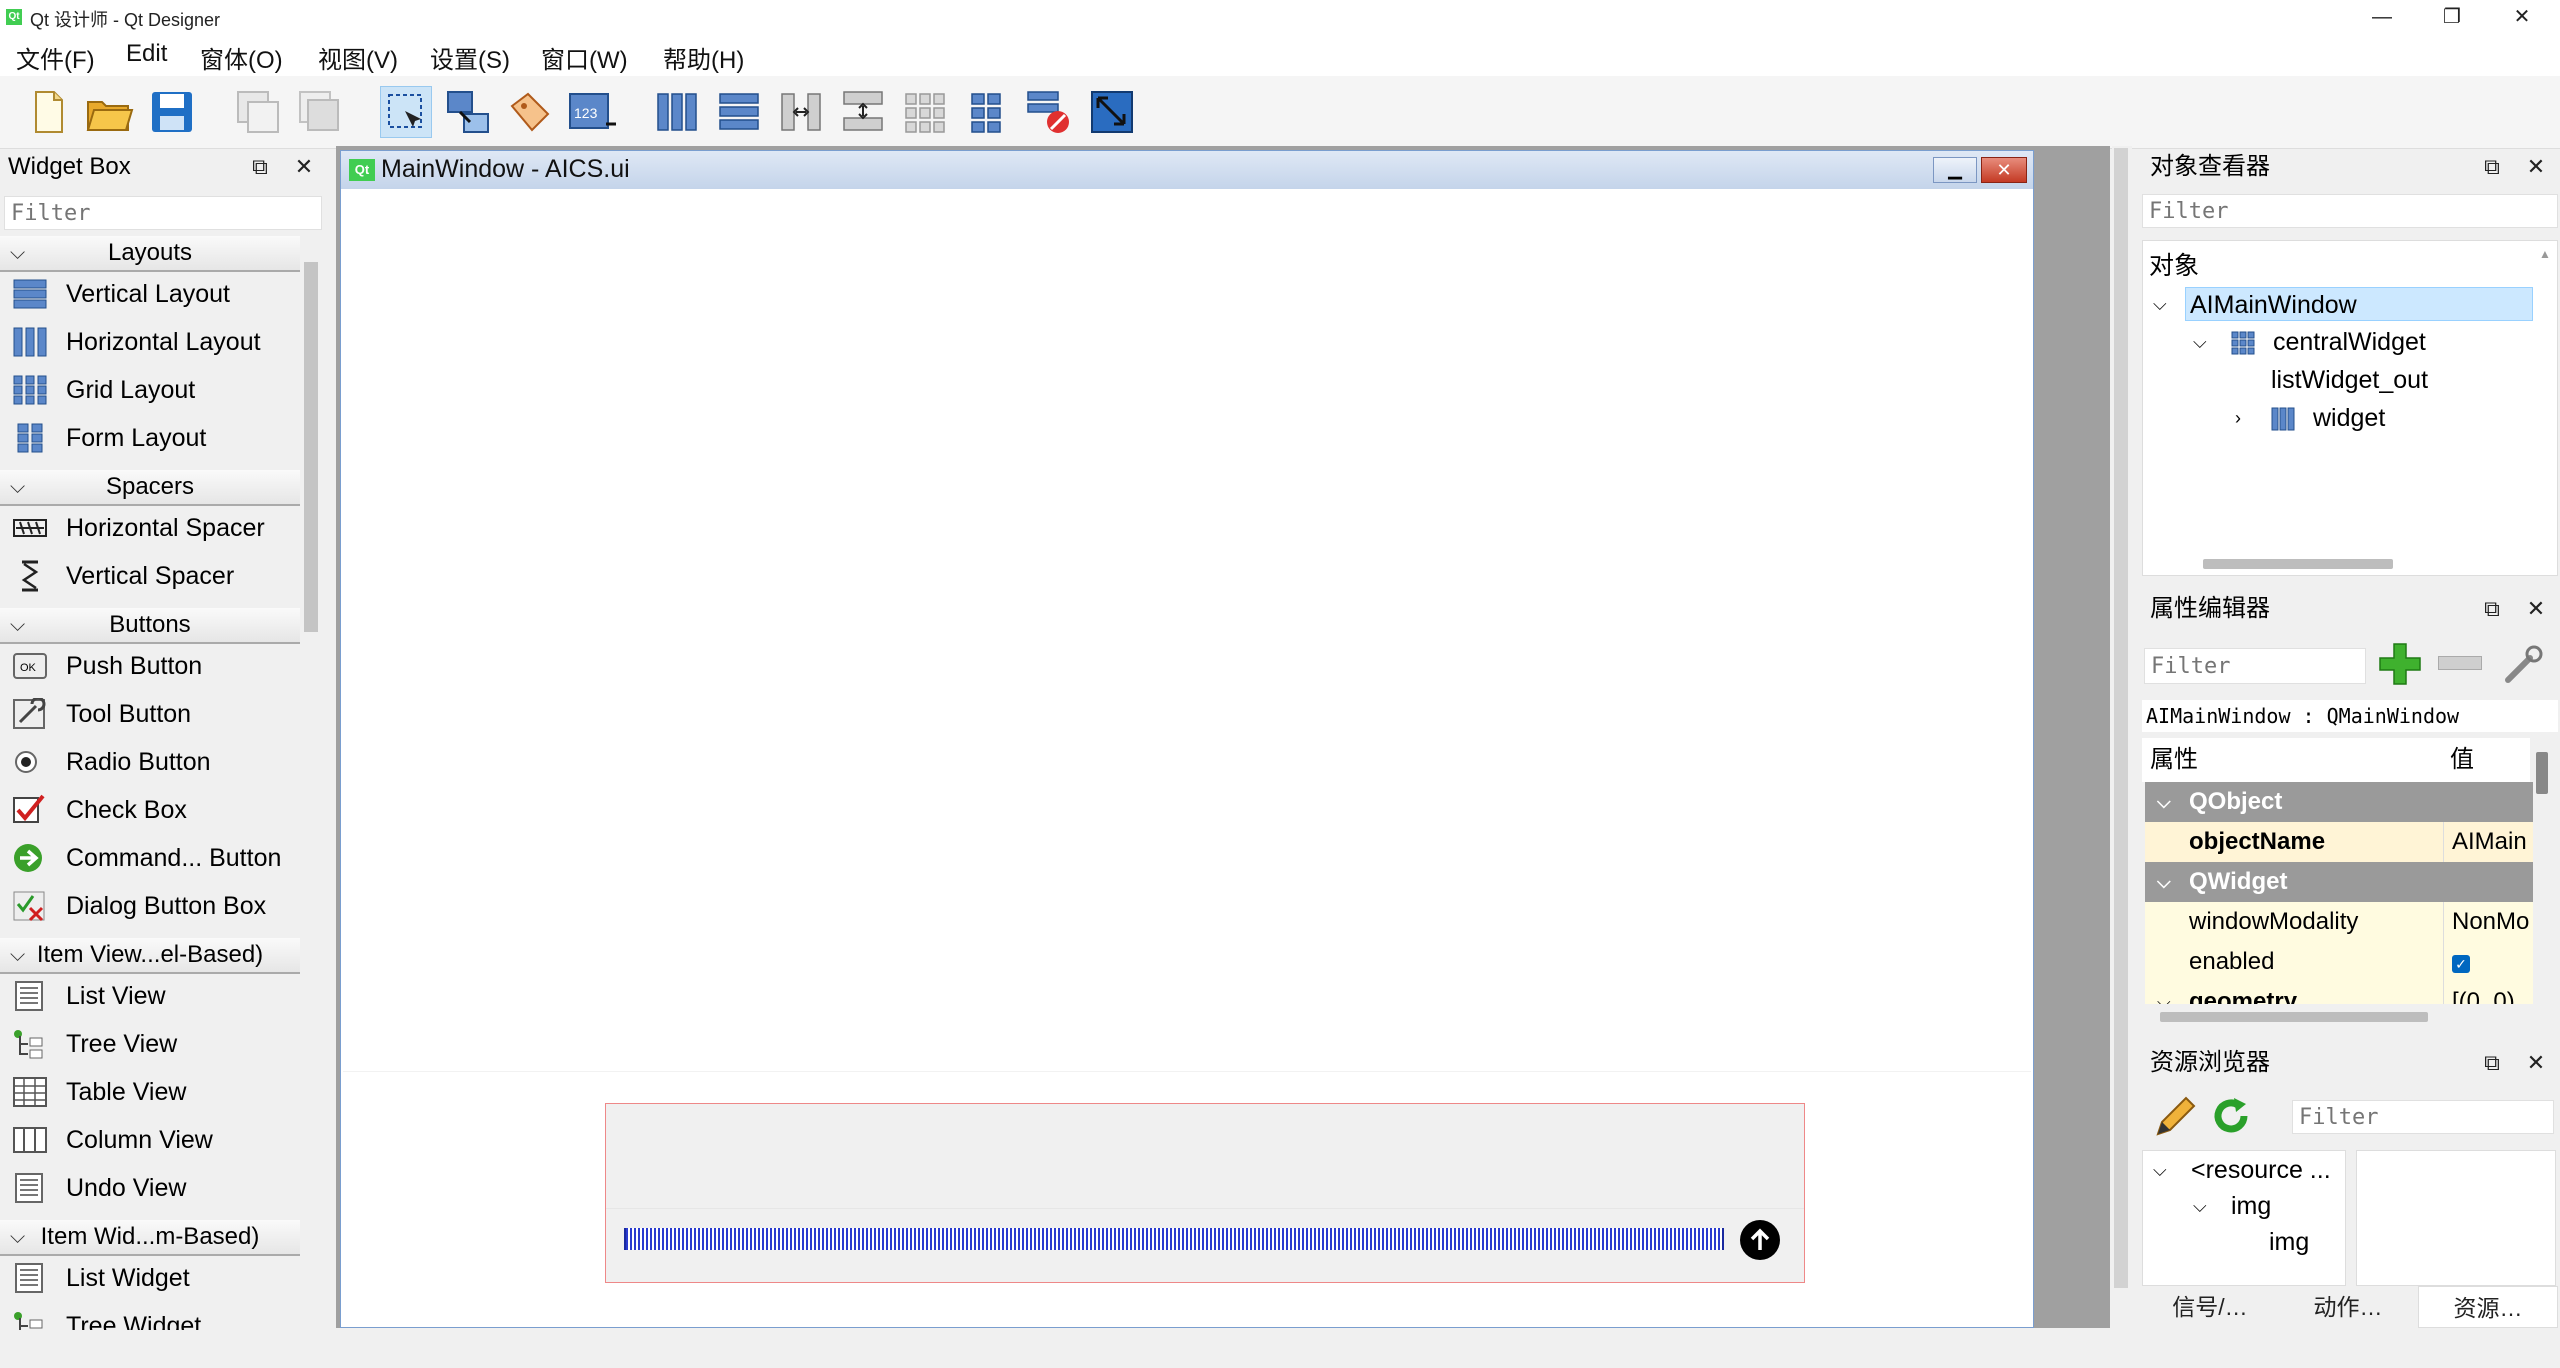  What do you see at coordinates (2488, 922) in the screenshot?
I see `property-value: NonMo` at bounding box center [2488, 922].